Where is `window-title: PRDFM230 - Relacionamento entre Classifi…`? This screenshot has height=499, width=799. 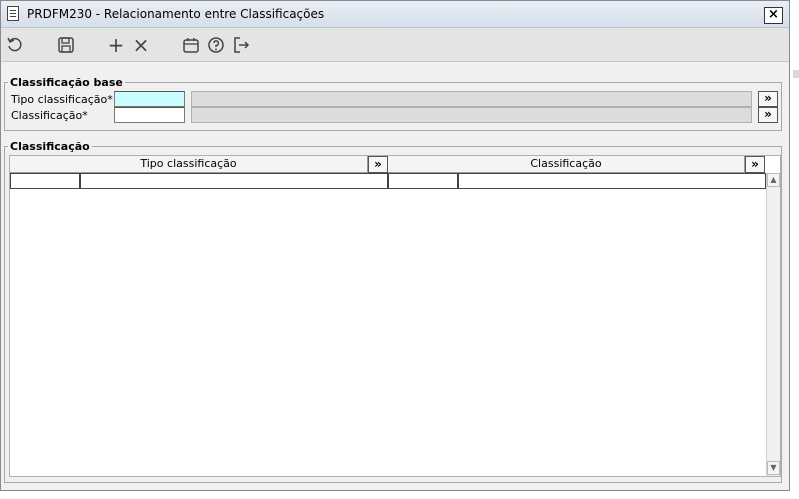
window-title: PRDFM230 - Relacionamento entre Classifi… is located at coordinates (176, 14).